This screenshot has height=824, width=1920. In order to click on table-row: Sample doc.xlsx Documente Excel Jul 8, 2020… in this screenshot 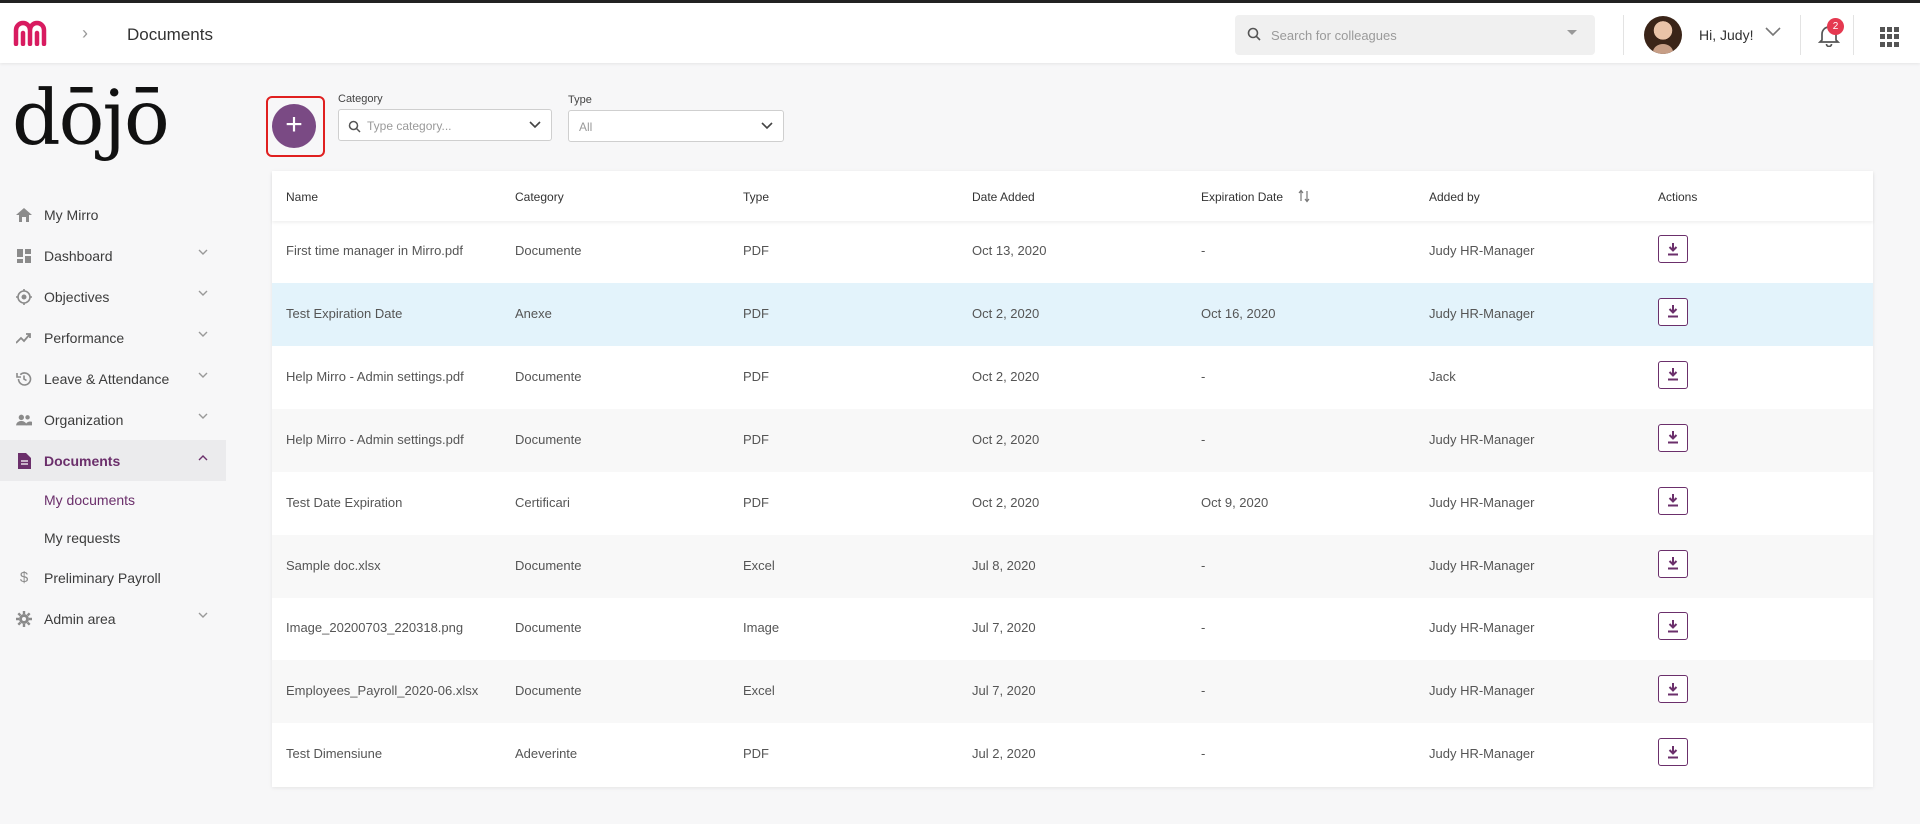, I will do `click(1072, 566)`.